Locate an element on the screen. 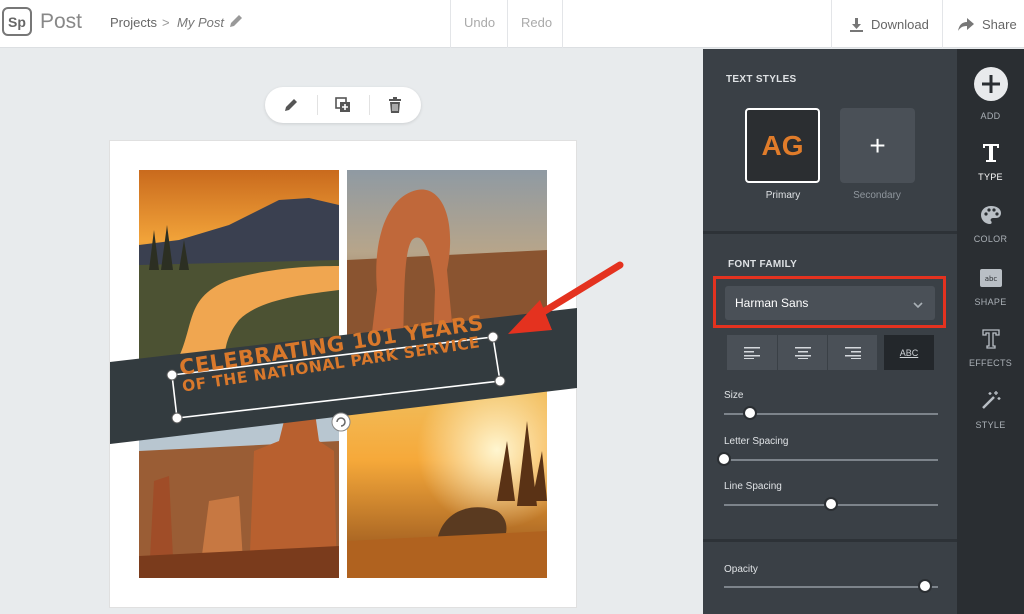  letter-spacing-slider-knob is located at coordinates (724, 459).